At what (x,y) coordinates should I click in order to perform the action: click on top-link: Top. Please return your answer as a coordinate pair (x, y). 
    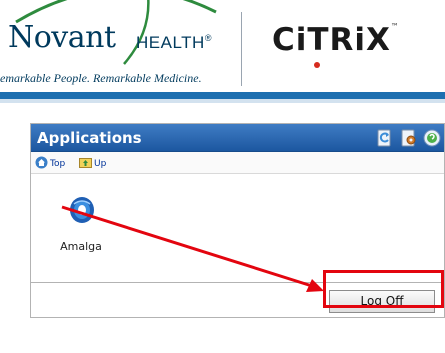
    Looking at the image, I should click on (55, 163).